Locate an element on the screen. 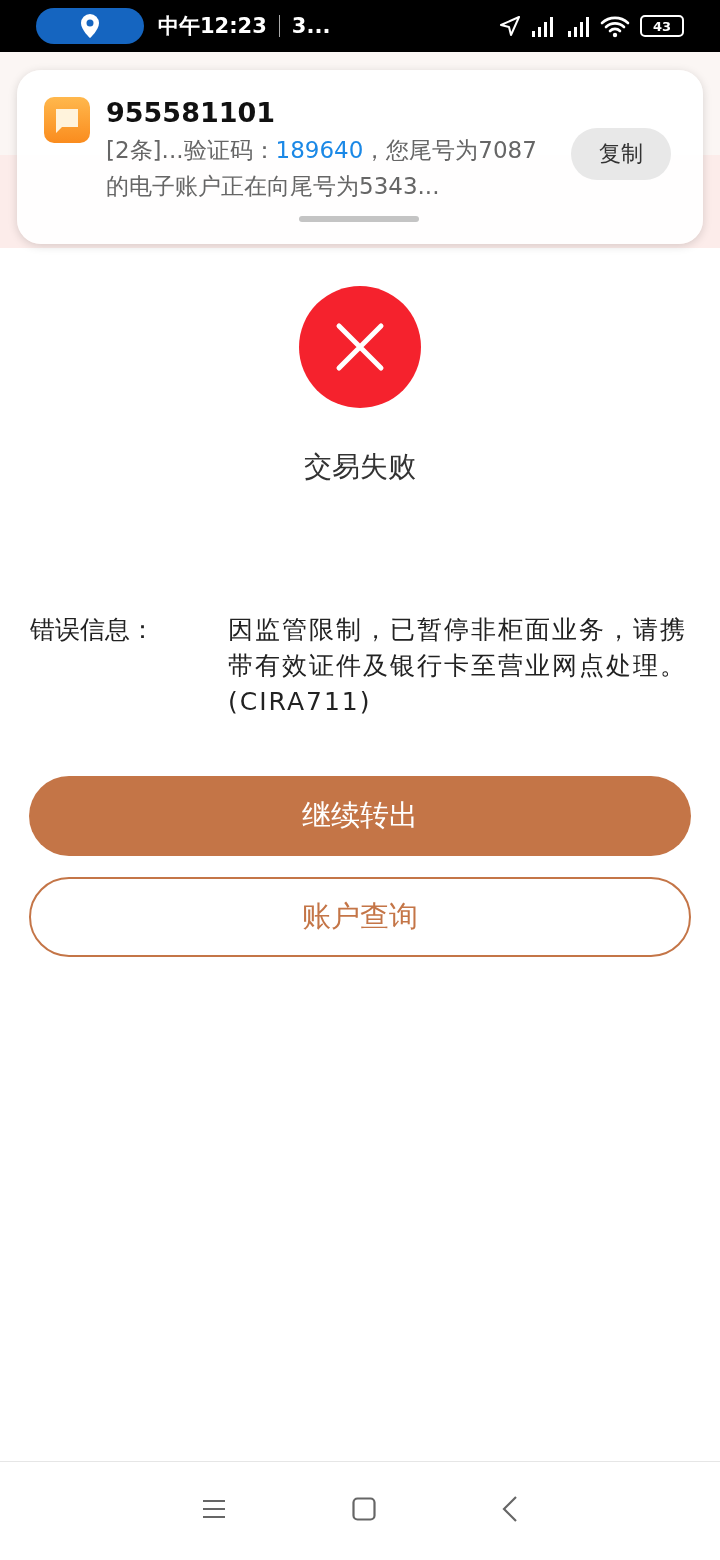 This screenshot has height=1560, width=720. location-pin-icon is located at coordinates (90, 26).